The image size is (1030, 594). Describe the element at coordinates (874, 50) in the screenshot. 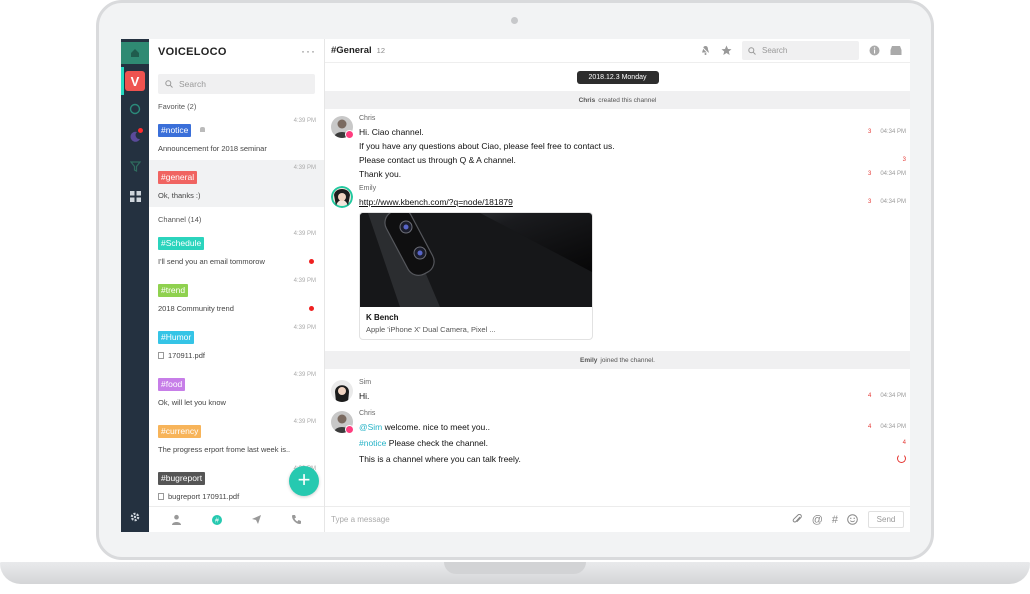

I see `info-icon` at that location.